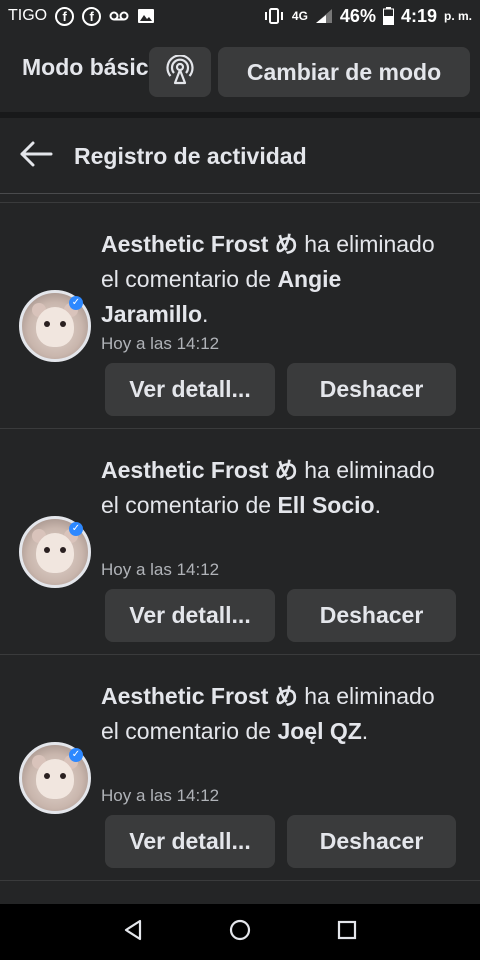  Describe the element at coordinates (274, 16) in the screenshot. I see `vibrate-icon` at that location.